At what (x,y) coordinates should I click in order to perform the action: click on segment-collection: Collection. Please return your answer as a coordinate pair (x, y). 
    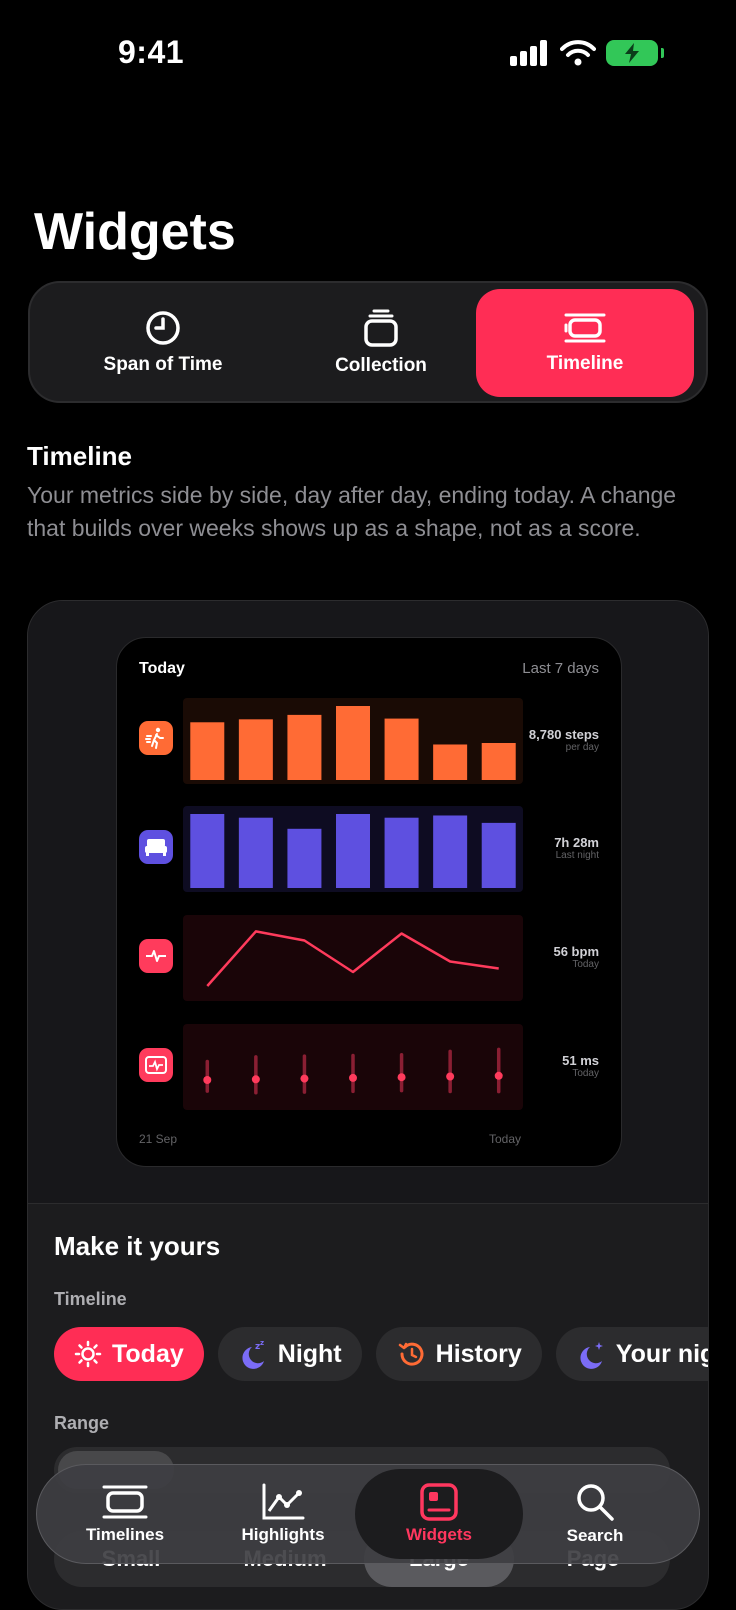
    Looking at the image, I should click on (381, 343).